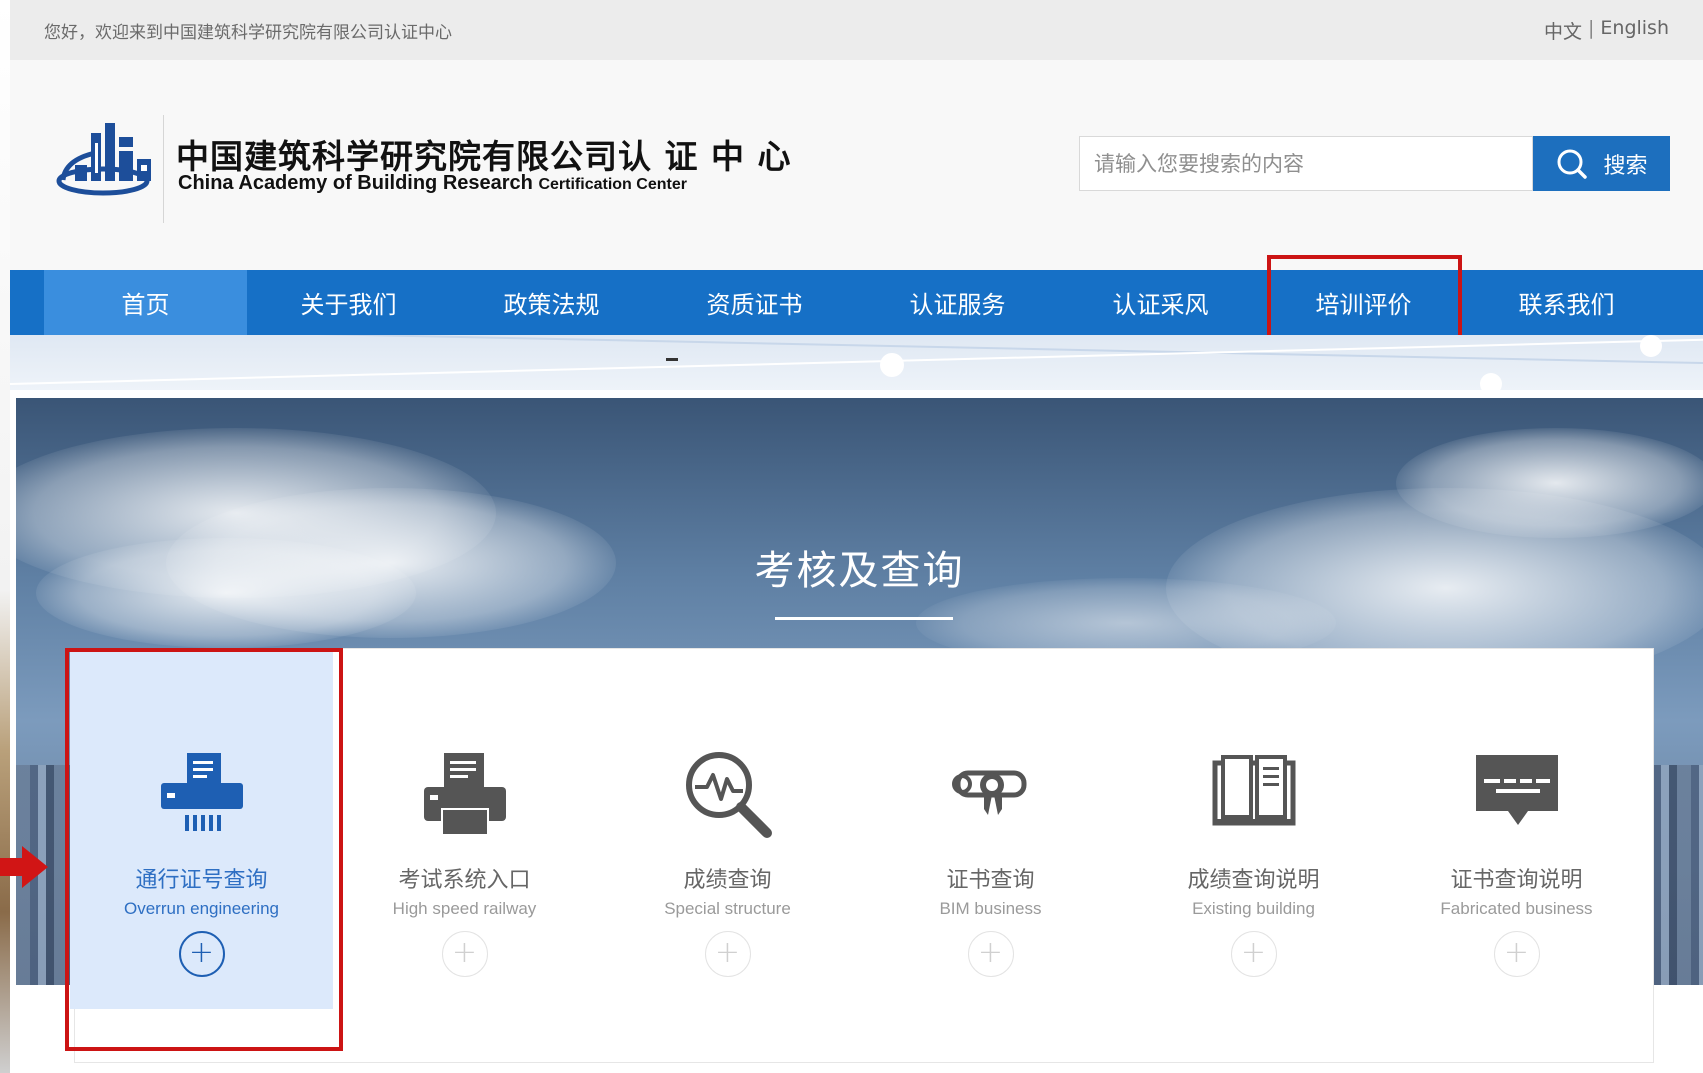  What do you see at coordinates (1634, 30) in the screenshot?
I see `lang-english-link: English` at bounding box center [1634, 30].